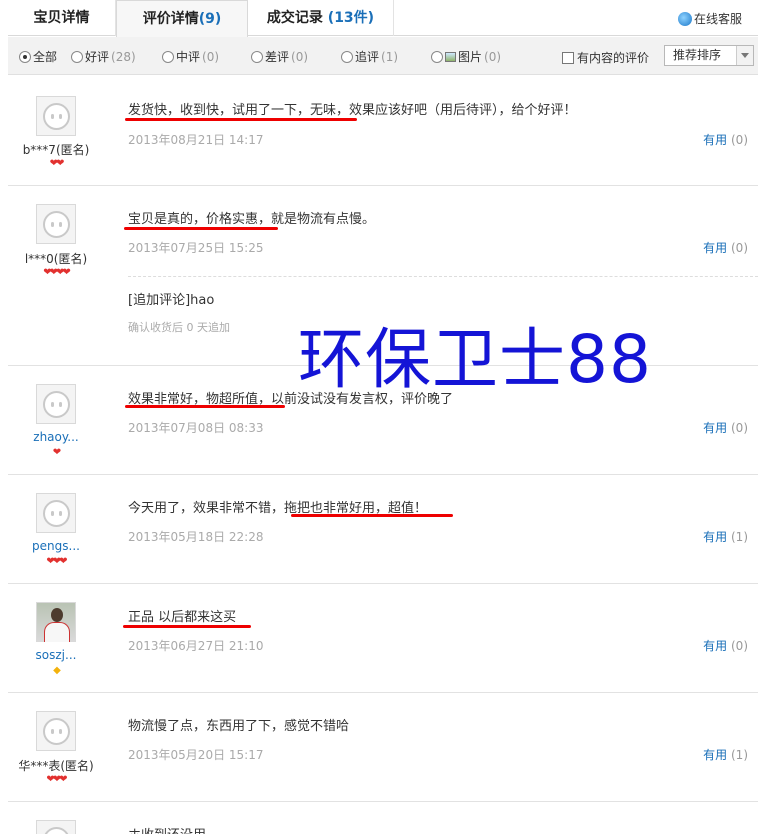  I want to click on watermark-text: 环保卫士88, so click(475, 359).